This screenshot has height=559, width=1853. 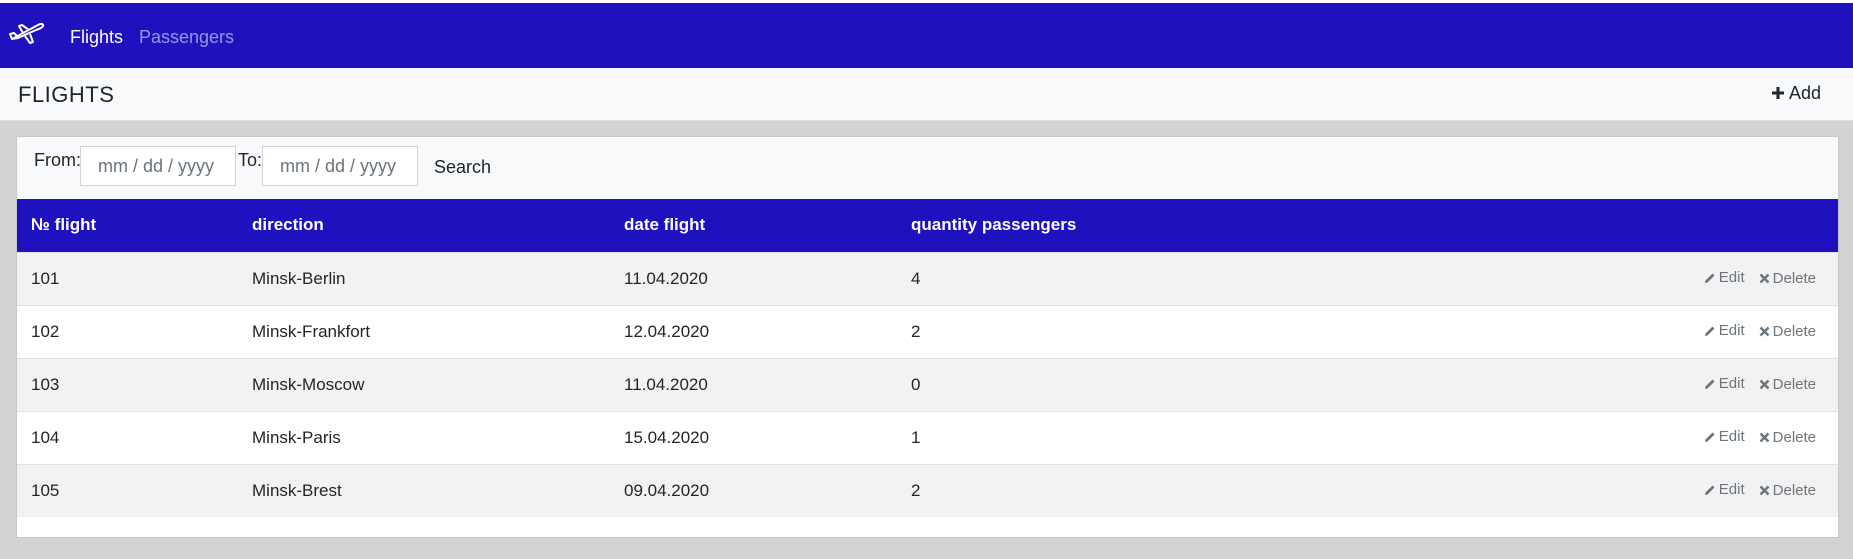 I want to click on column-header-actions, so click(x=1624, y=225).